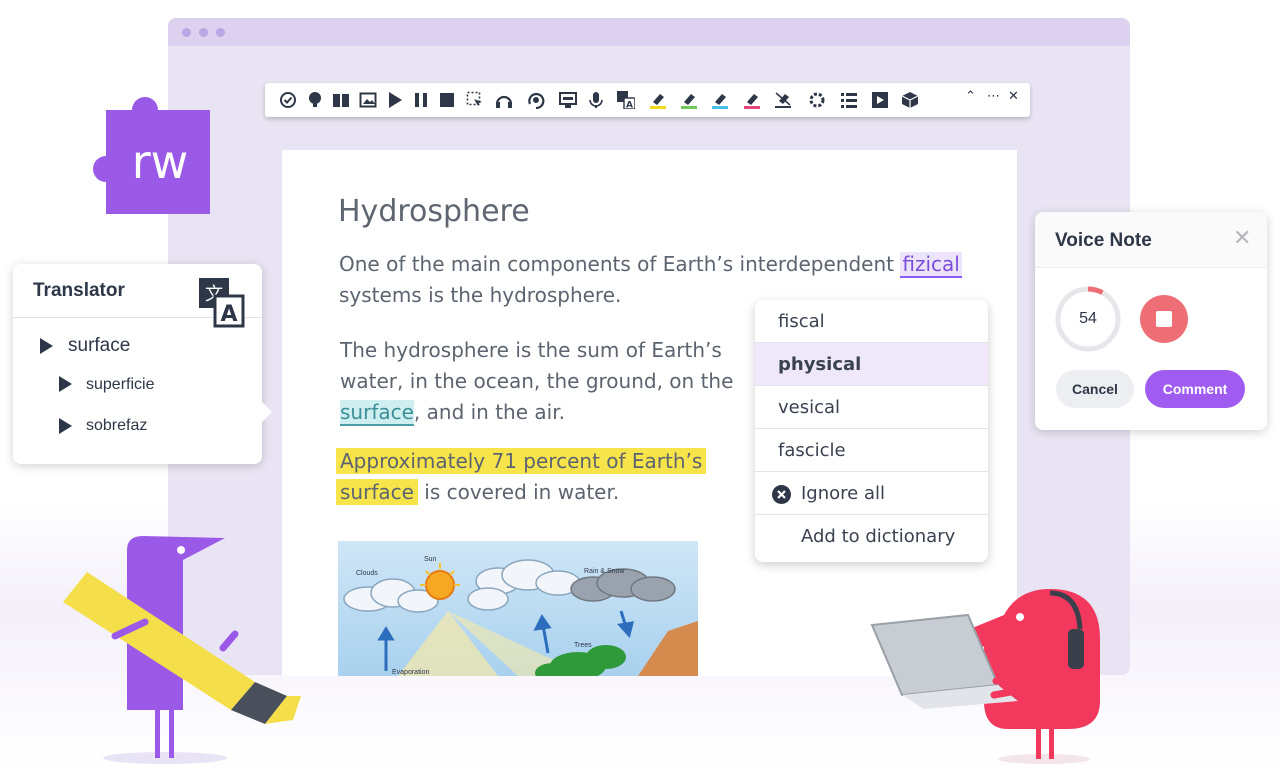  Describe the element at coordinates (120, 384) in the screenshot. I see `translation-1: superficie` at that location.